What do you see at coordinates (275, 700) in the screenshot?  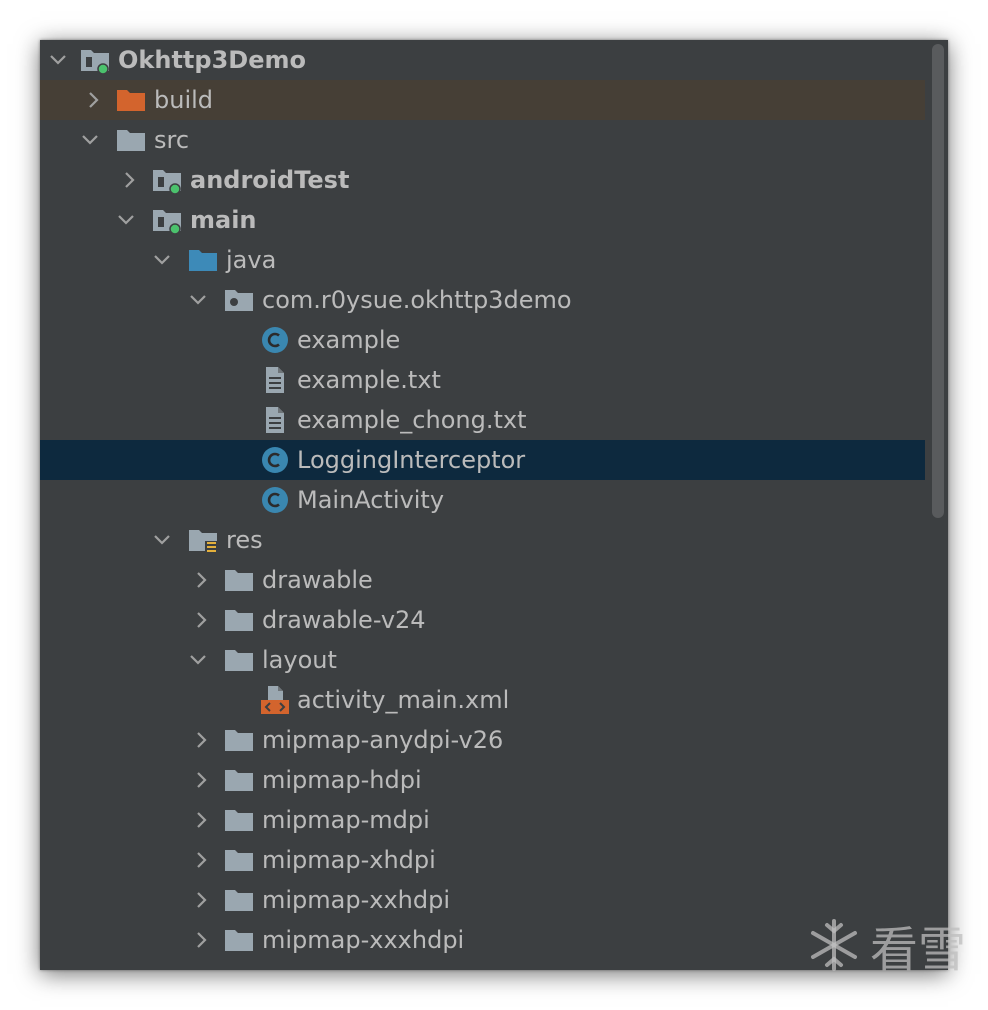 I see `layout-xml-icon` at bounding box center [275, 700].